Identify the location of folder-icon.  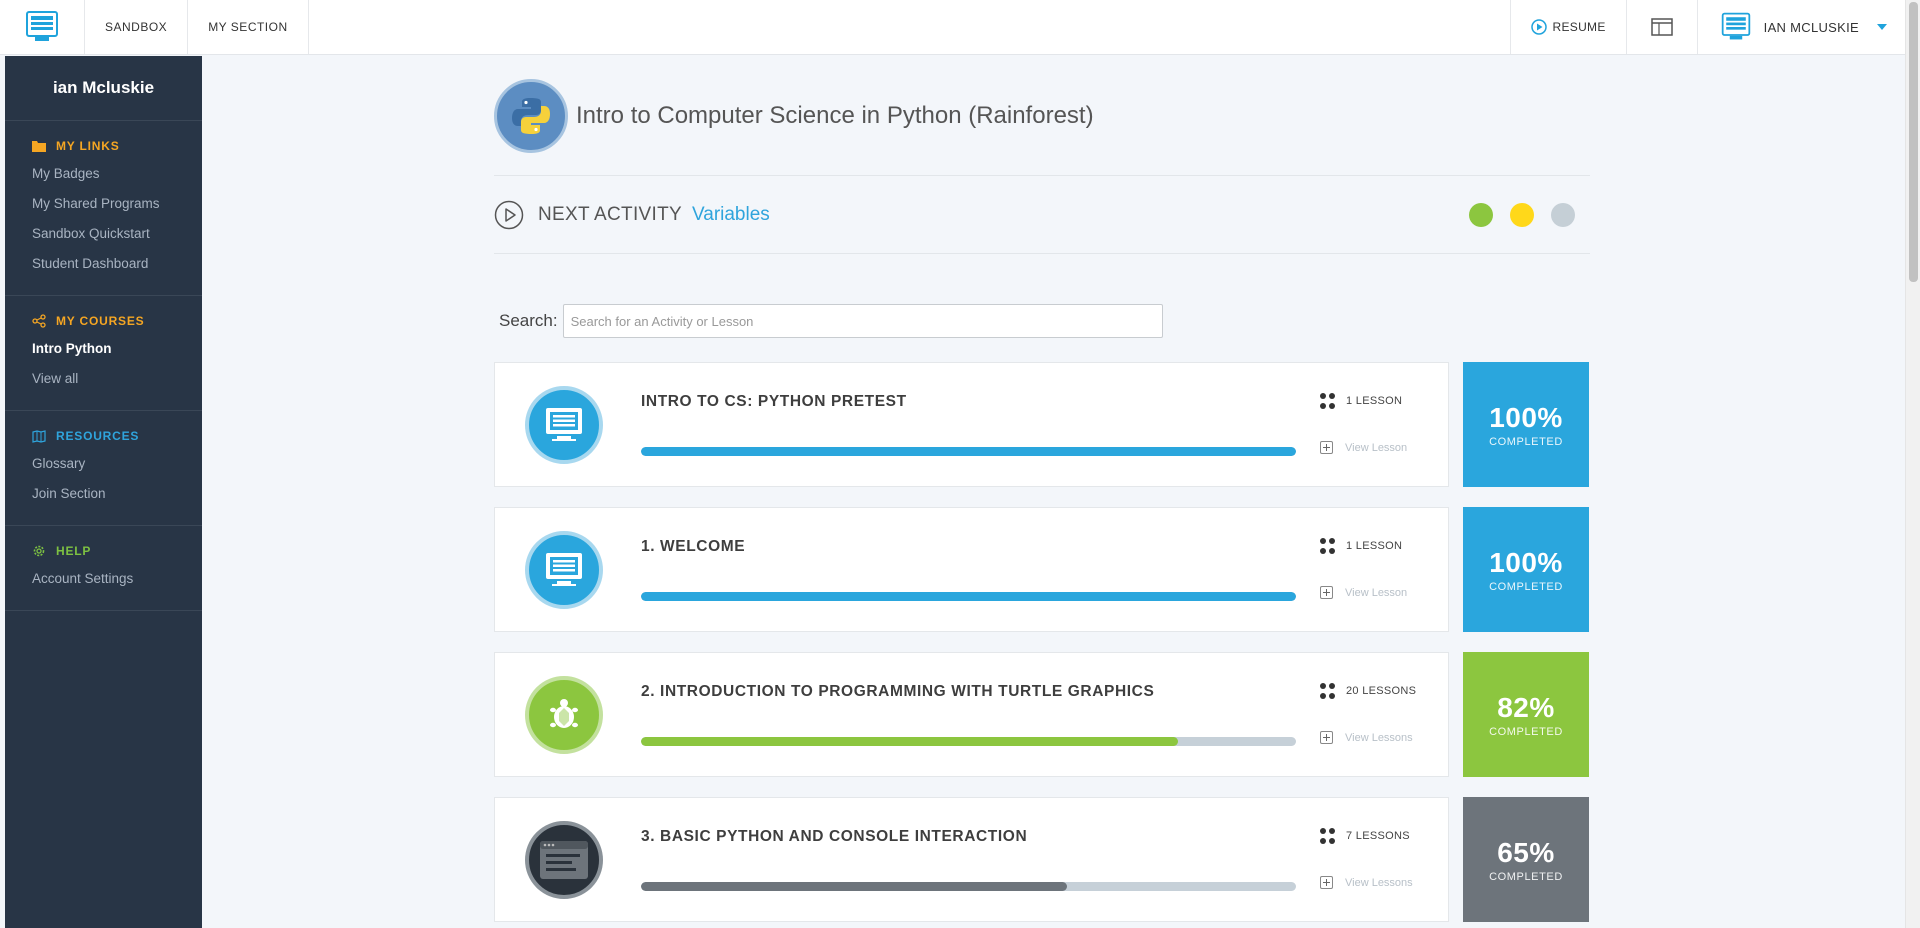
(39, 146).